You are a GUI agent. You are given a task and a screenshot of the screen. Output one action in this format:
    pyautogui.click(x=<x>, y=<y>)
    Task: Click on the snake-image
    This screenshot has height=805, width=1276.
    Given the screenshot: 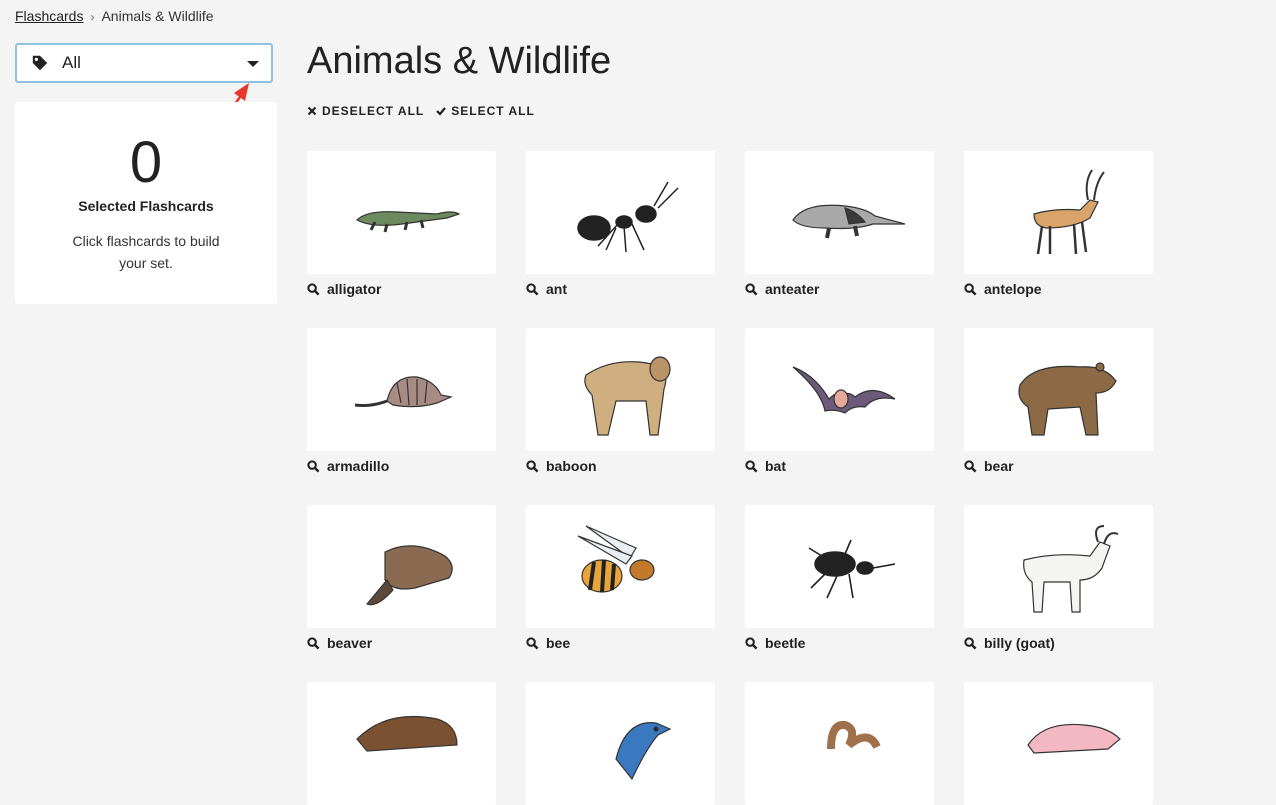 What is the action you would take?
    pyautogui.click(x=839, y=743)
    